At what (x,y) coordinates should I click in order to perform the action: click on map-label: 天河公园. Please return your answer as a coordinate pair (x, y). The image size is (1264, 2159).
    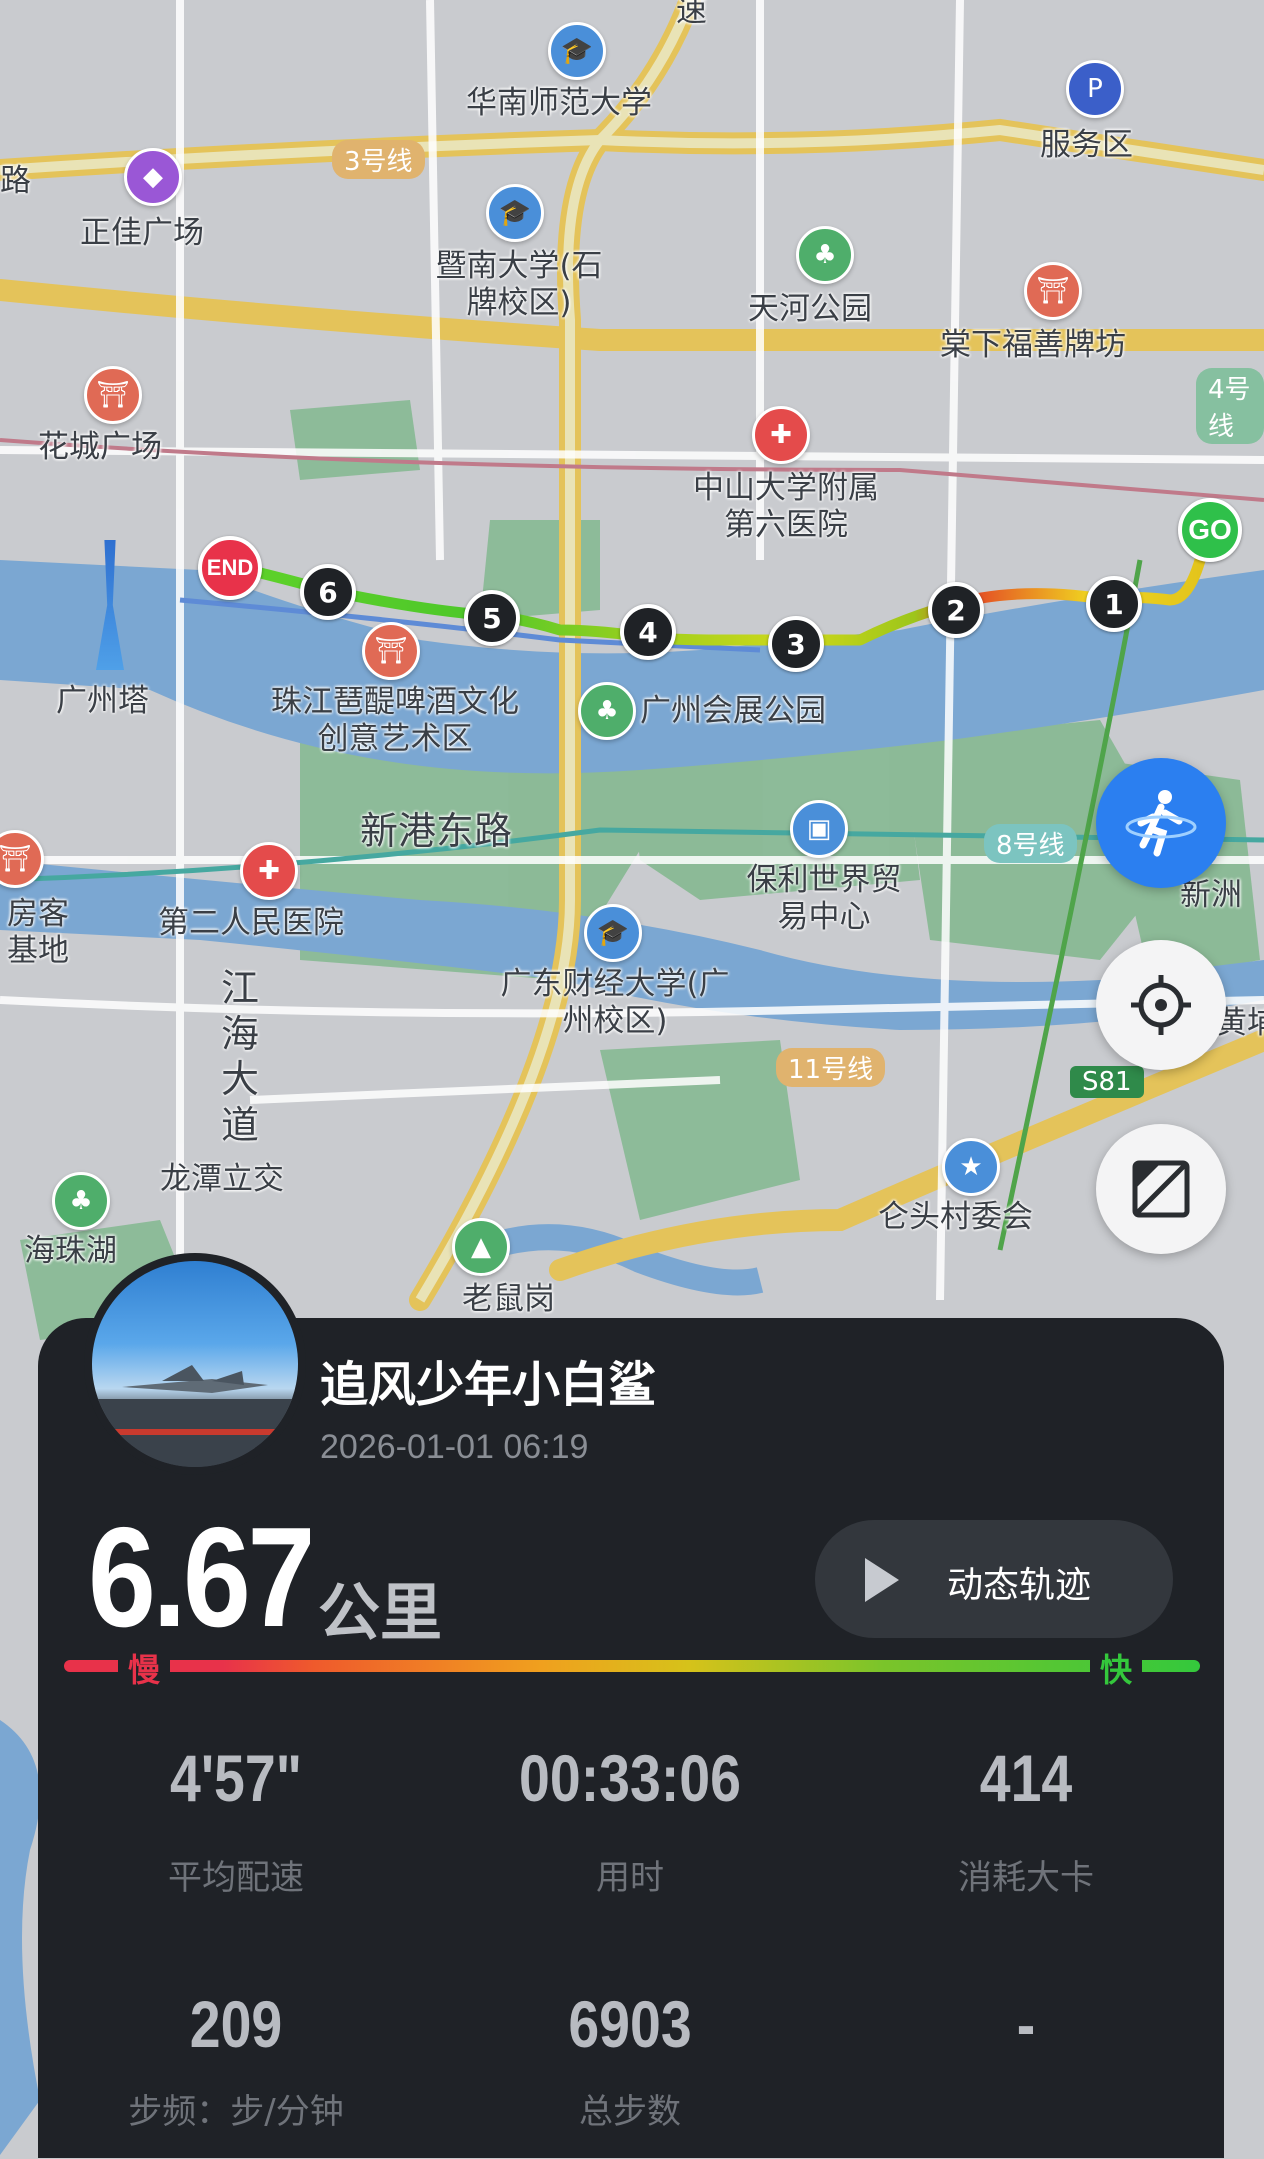
    Looking at the image, I should click on (810, 309).